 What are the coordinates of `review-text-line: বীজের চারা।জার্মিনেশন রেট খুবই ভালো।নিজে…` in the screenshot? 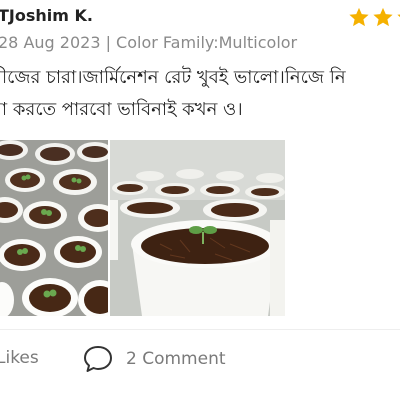 It's located at (173, 77).